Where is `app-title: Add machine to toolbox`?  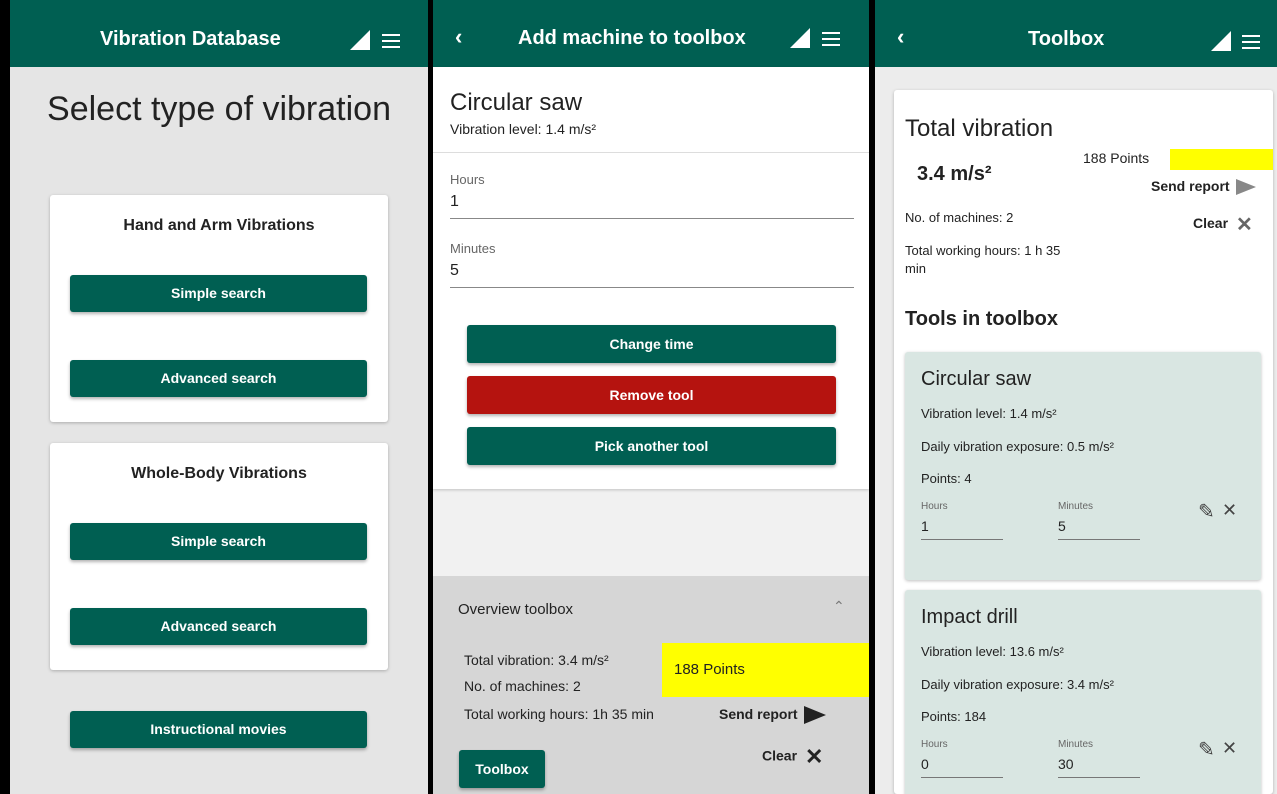
app-title: Add machine to toolbox is located at coordinates (632, 38).